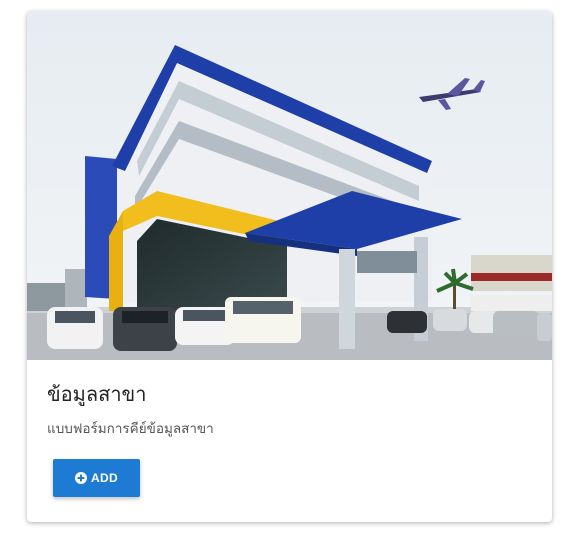 The image size is (576, 546). I want to click on card-title: ข้อมูลสาขา, so click(97, 394).